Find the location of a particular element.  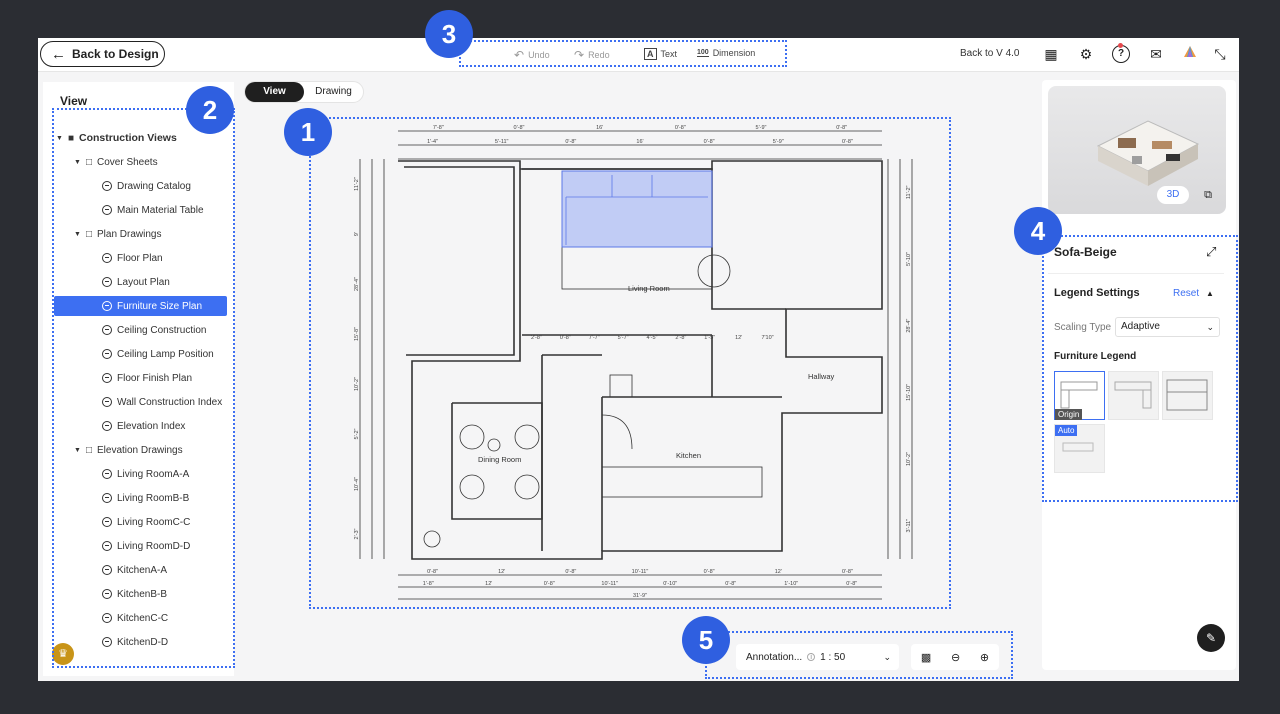

tab-view: View is located at coordinates (274, 92).